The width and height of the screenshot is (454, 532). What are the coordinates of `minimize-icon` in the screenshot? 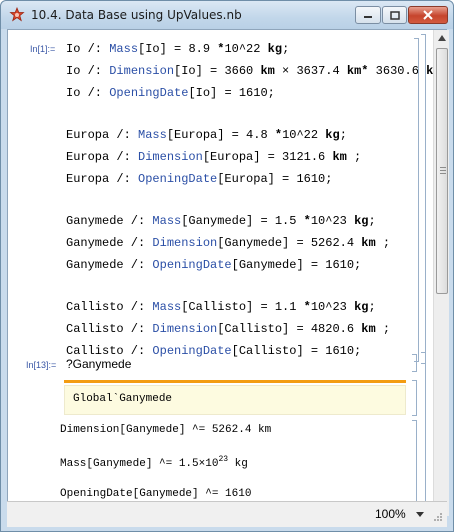 It's located at (368, 17).